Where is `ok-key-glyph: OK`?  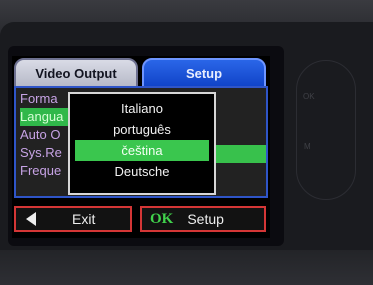 ok-key-glyph: OK is located at coordinates (162, 218).